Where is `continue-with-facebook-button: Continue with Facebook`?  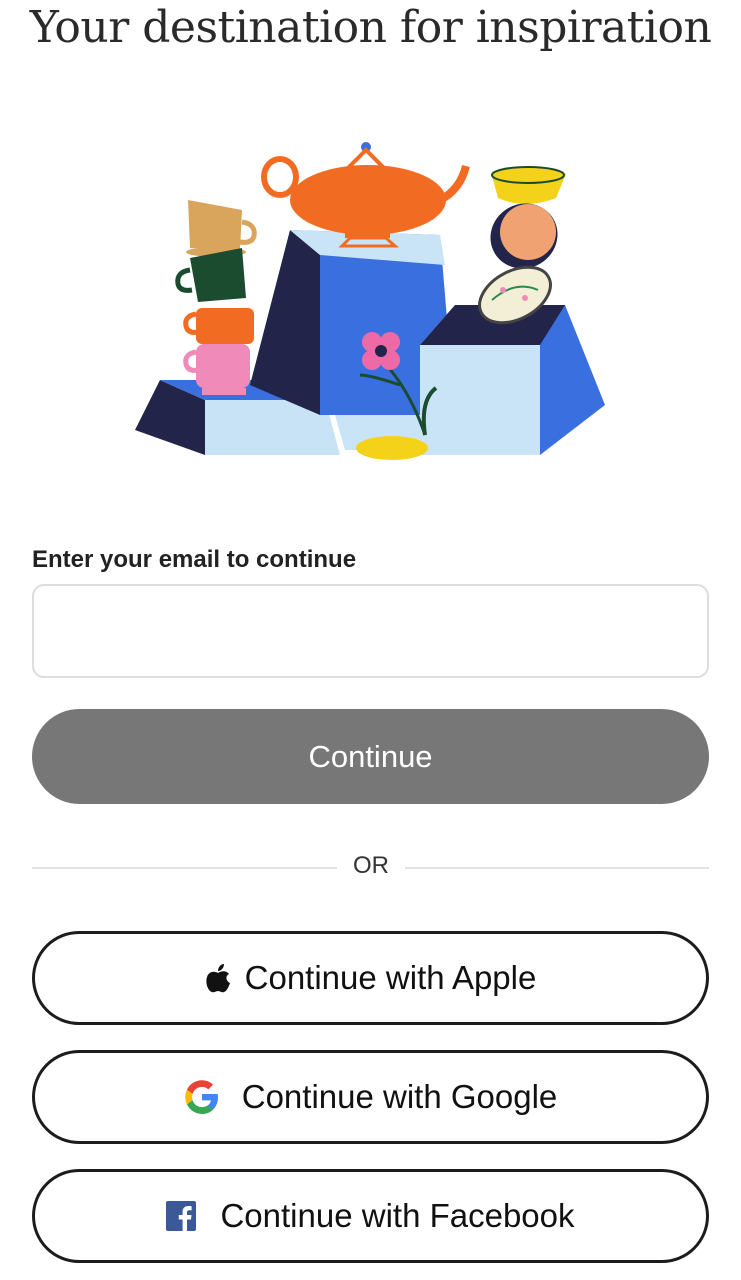 continue-with-facebook-button: Continue with Facebook is located at coordinates (370, 1216).